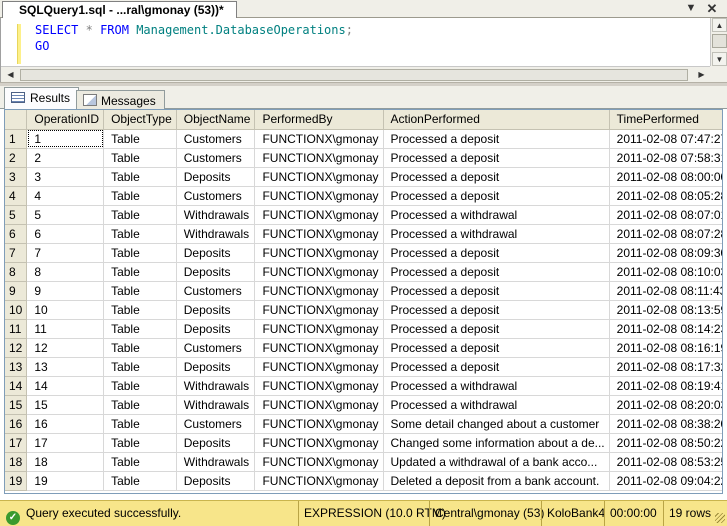 Image resolution: width=727 pixels, height=526 pixels. What do you see at coordinates (665, 196) in the screenshot?
I see `grid-cell: 2011-02-08 08:05:28.523` at bounding box center [665, 196].